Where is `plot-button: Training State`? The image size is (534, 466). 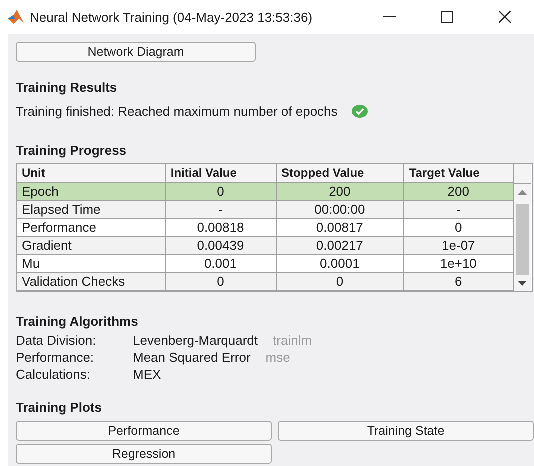 plot-button: Training State is located at coordinates (406, 431).